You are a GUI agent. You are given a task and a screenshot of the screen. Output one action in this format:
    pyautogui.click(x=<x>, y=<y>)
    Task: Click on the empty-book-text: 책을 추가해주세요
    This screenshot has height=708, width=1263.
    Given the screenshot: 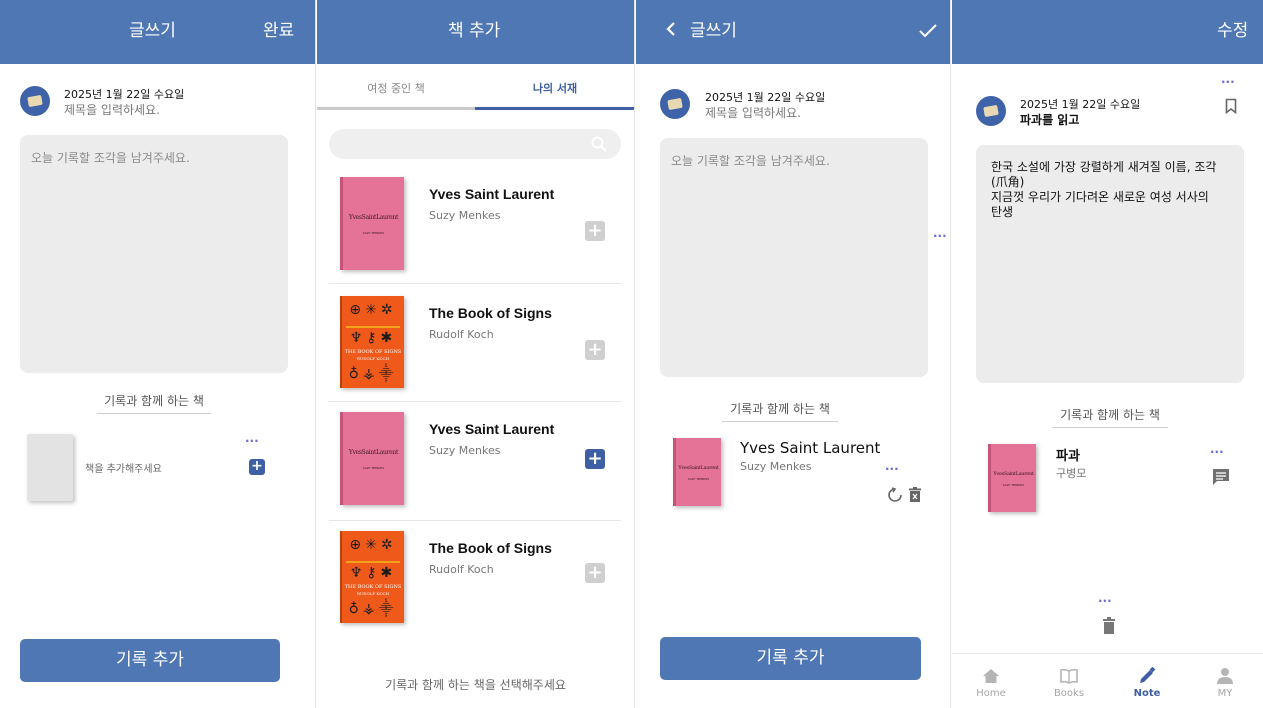 What is the action you would take?
    pyautogui.click(x=123, y=469)
    